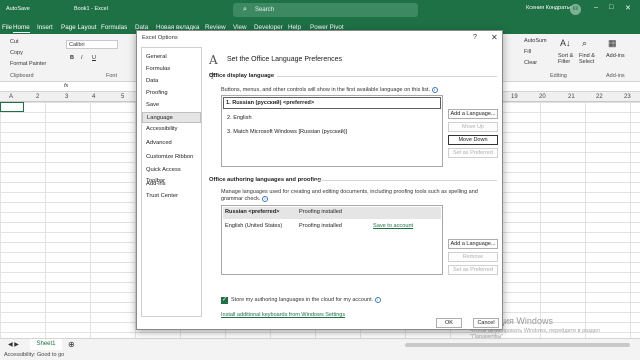 The width and height of the screenshot is (640, 360). What do you see at coordinates (18, 9) in the screenshot?
I see `autosave-label: AutoSave` at bounding box center [18, 9].